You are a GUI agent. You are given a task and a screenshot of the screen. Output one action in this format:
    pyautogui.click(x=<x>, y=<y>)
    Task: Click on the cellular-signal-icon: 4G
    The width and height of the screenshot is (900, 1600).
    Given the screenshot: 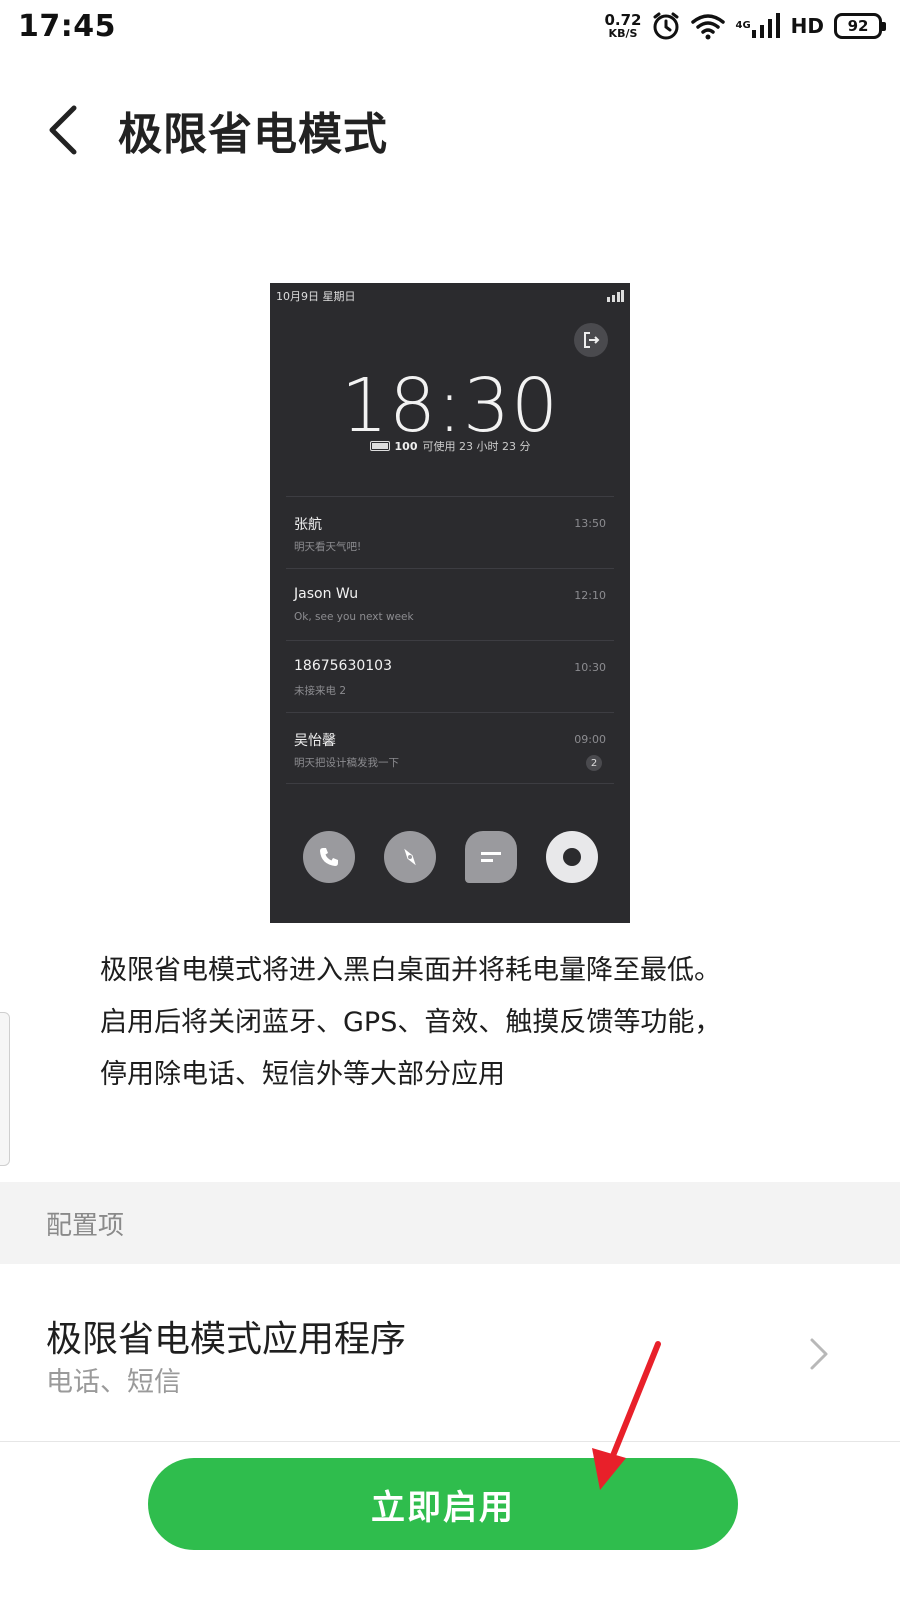 What is the action you would take?
    pyautogui.click(x=757, y=26)
    